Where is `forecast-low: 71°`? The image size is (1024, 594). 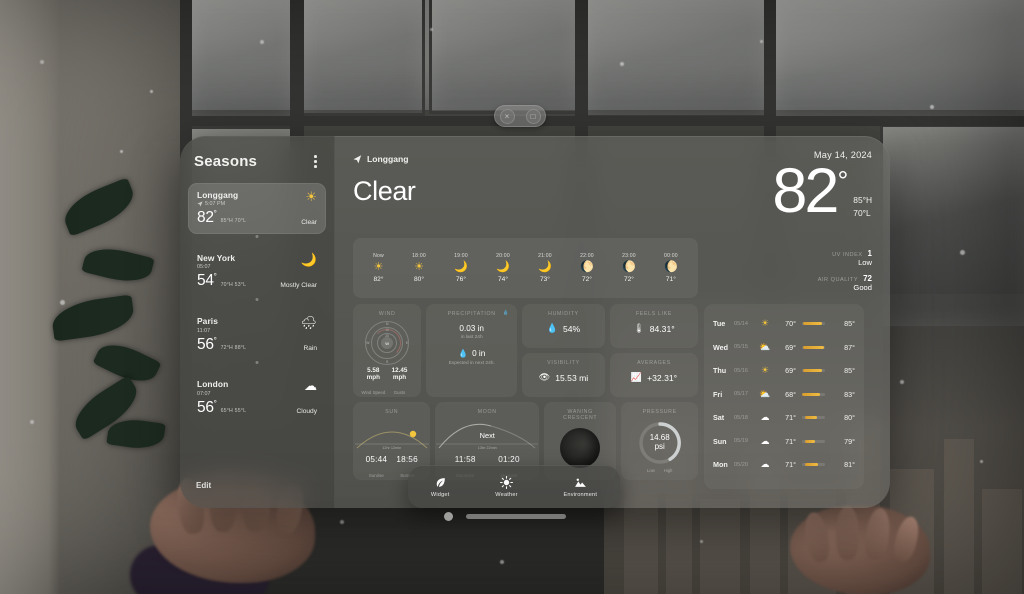 forecast-low: 71° is located at coordinates (790, 418).